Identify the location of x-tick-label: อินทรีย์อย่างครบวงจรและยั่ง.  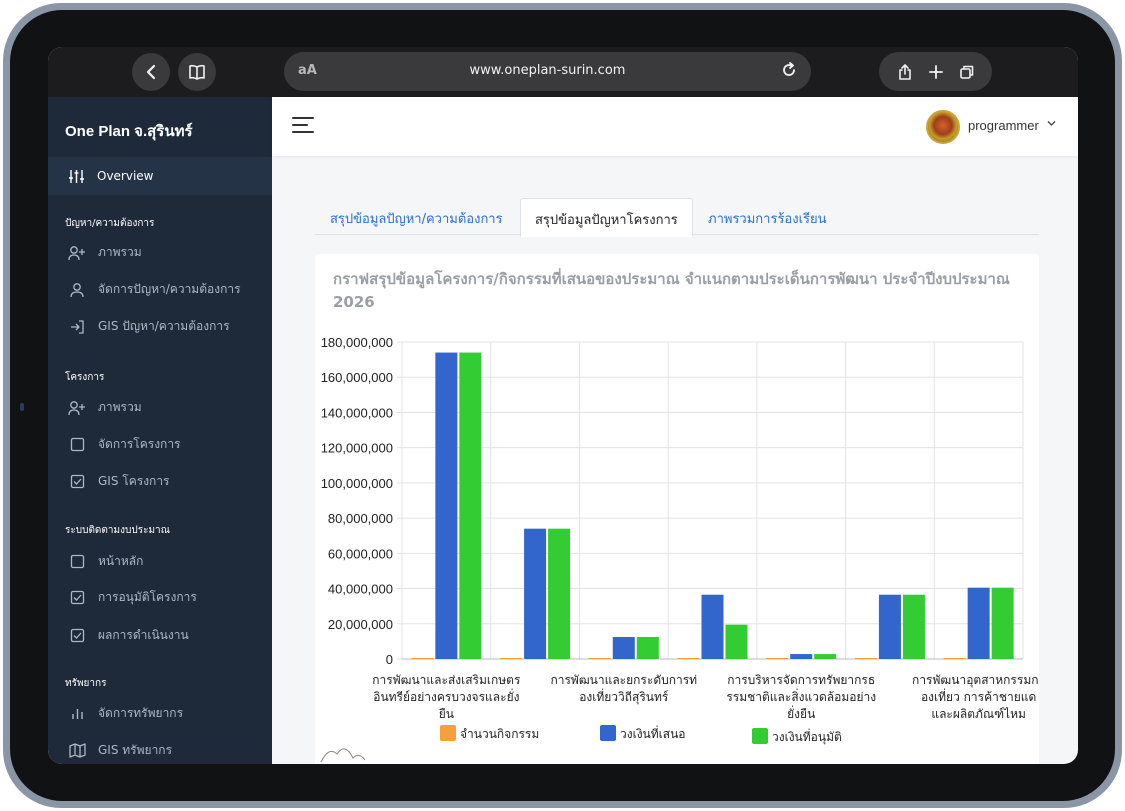
(446, 696).